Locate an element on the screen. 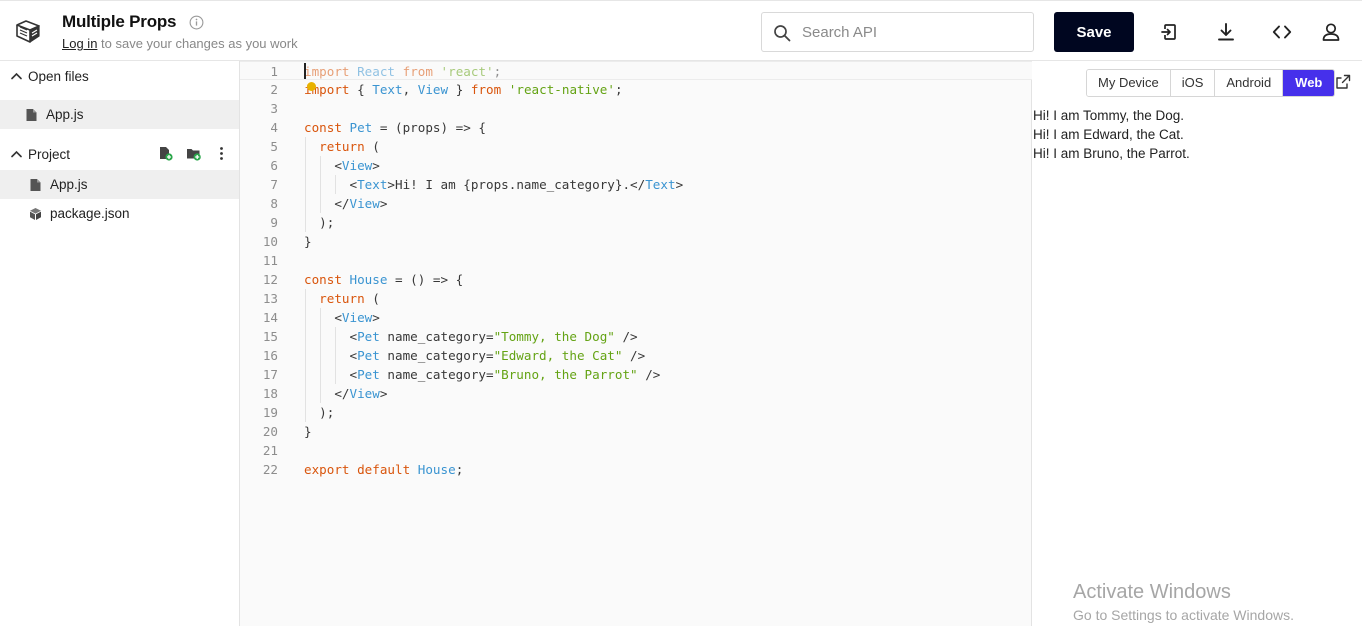  project-file-name: package.json is located at coordinates (90, 213).